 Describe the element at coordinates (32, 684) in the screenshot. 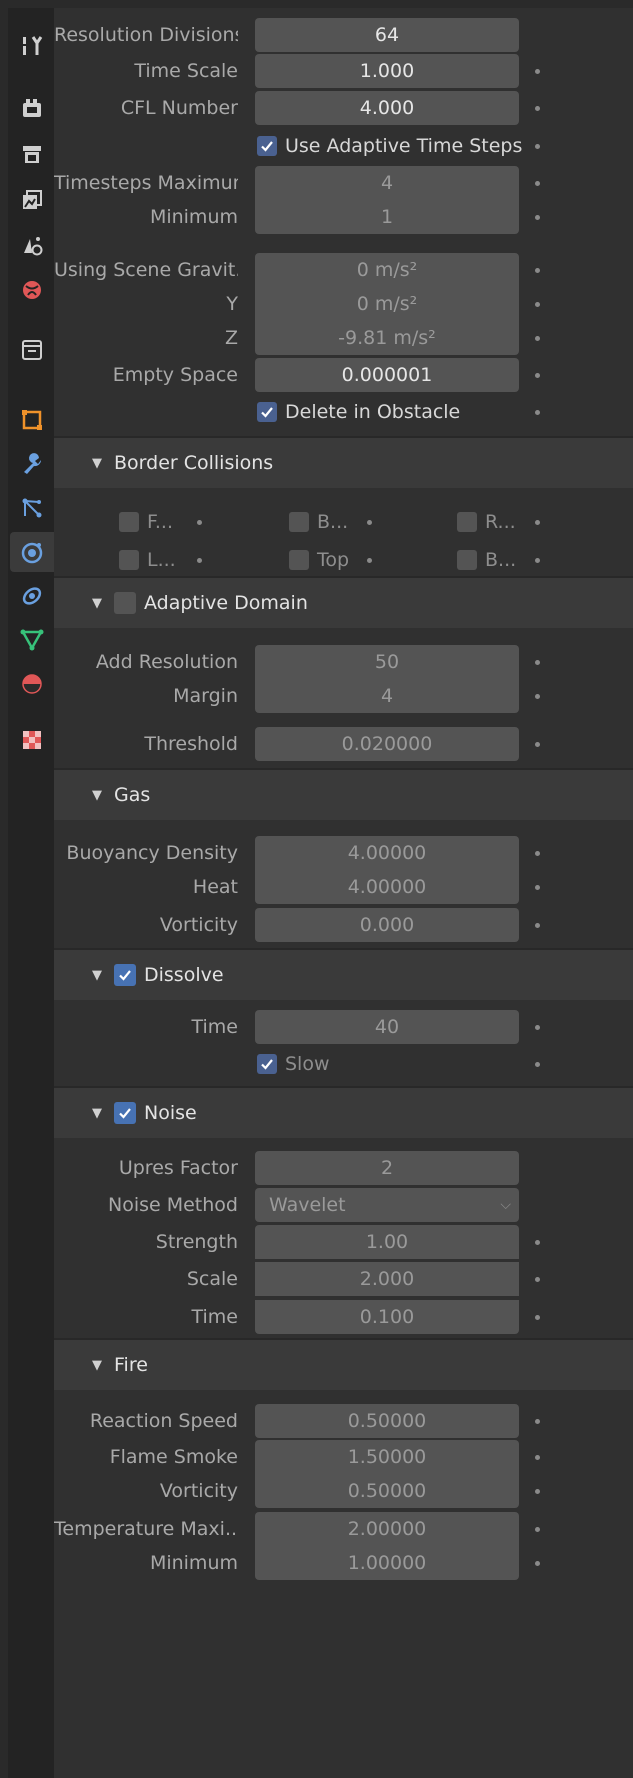

I see `material-icon` at that location.